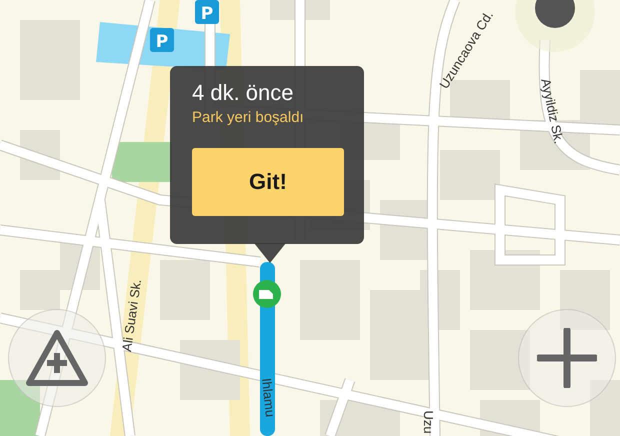 This screenshot has width=620, height=436. Describe the element at coordinates (248, 118) in the screenshot. I see `popup-subtitle: Park yeri boşaldı` at that location.